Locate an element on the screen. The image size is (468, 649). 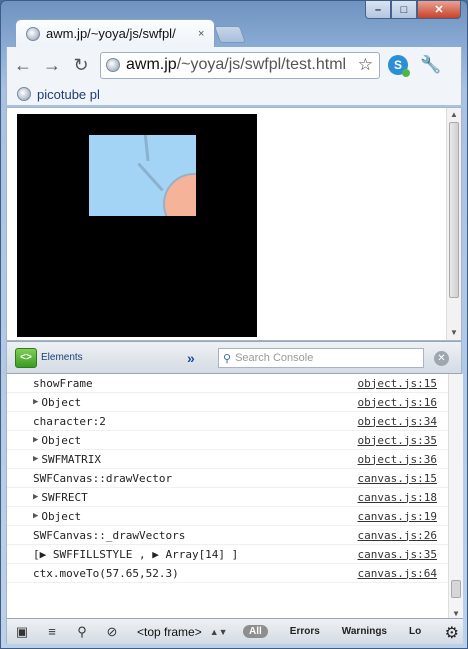
back-button: ← is located at coordinates (23, 65).